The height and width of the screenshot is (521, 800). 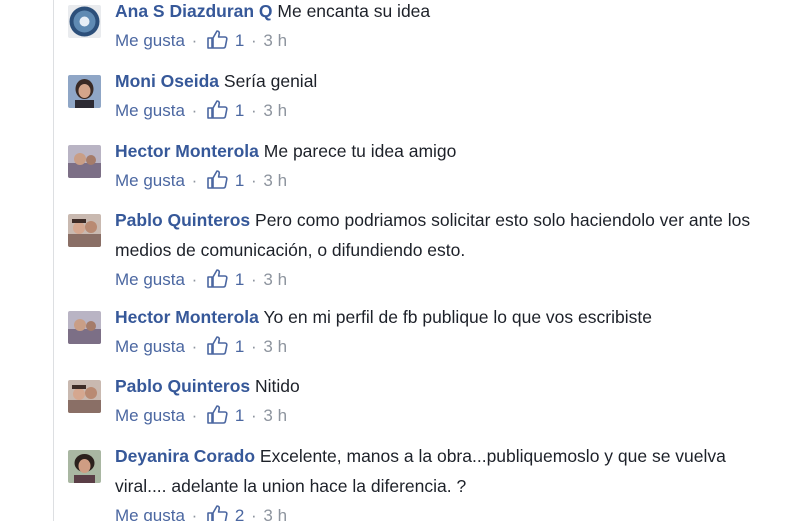 What do you see at coordinates (277, 386) in the screenshot?
I see `comment-text: Nitido` at bounding box center [277, 386].